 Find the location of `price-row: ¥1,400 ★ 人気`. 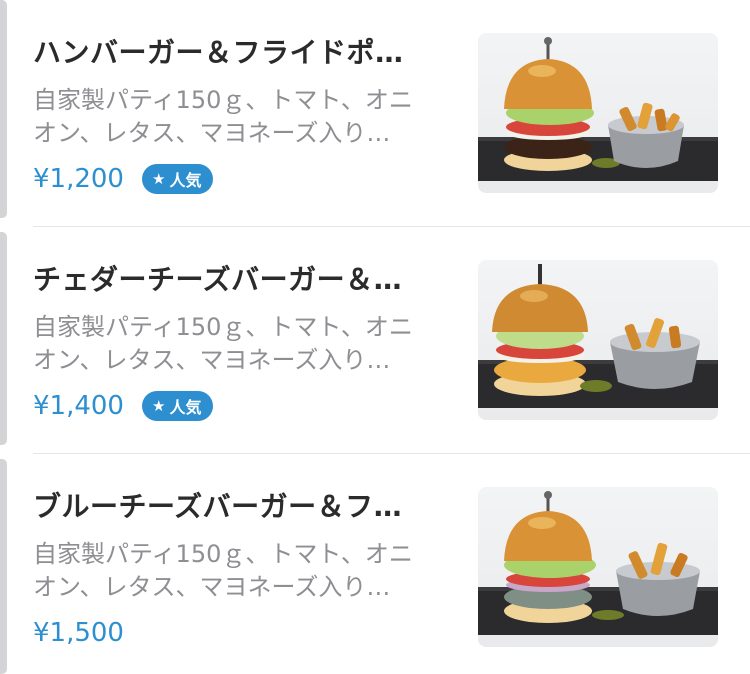

price-row: ¥1,400 ★ 人気 is located at coordinates (123, 406).